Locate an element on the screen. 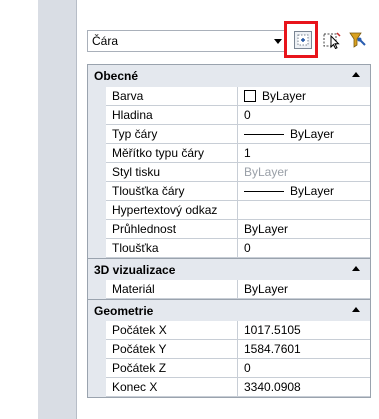  property-value-cell: 3340.0908 is located at coordinates (304, 387).